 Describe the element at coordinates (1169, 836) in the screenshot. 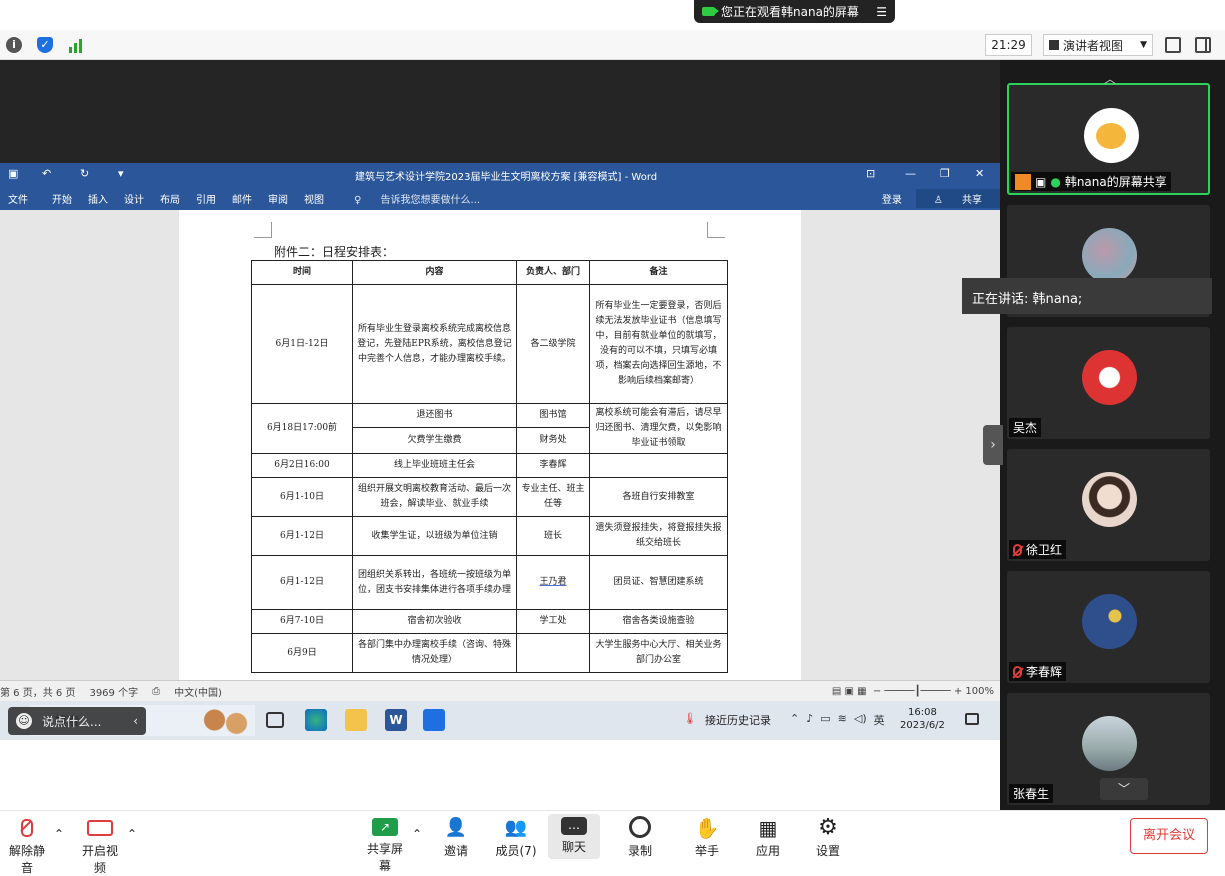

I see `leave-meeting-button: 离开会议` at that location.